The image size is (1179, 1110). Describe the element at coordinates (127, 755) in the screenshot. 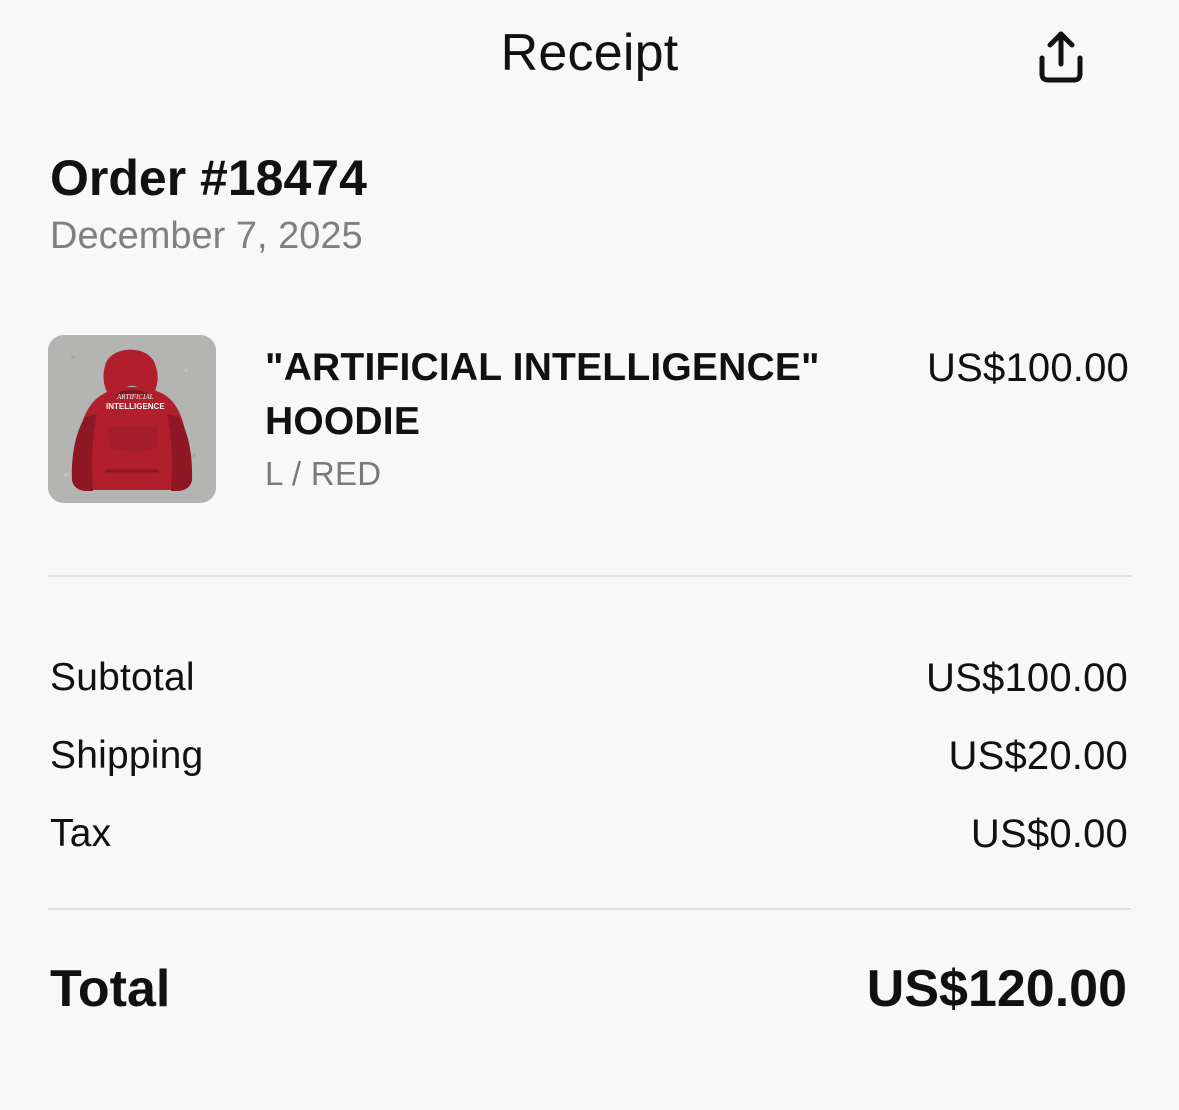

I see `shipping-label: Shipping` at that location.